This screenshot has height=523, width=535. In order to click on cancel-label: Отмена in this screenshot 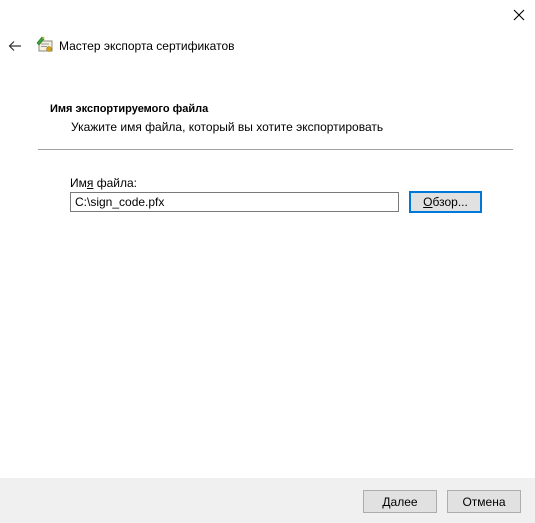, I will do `click(484, 501)`.